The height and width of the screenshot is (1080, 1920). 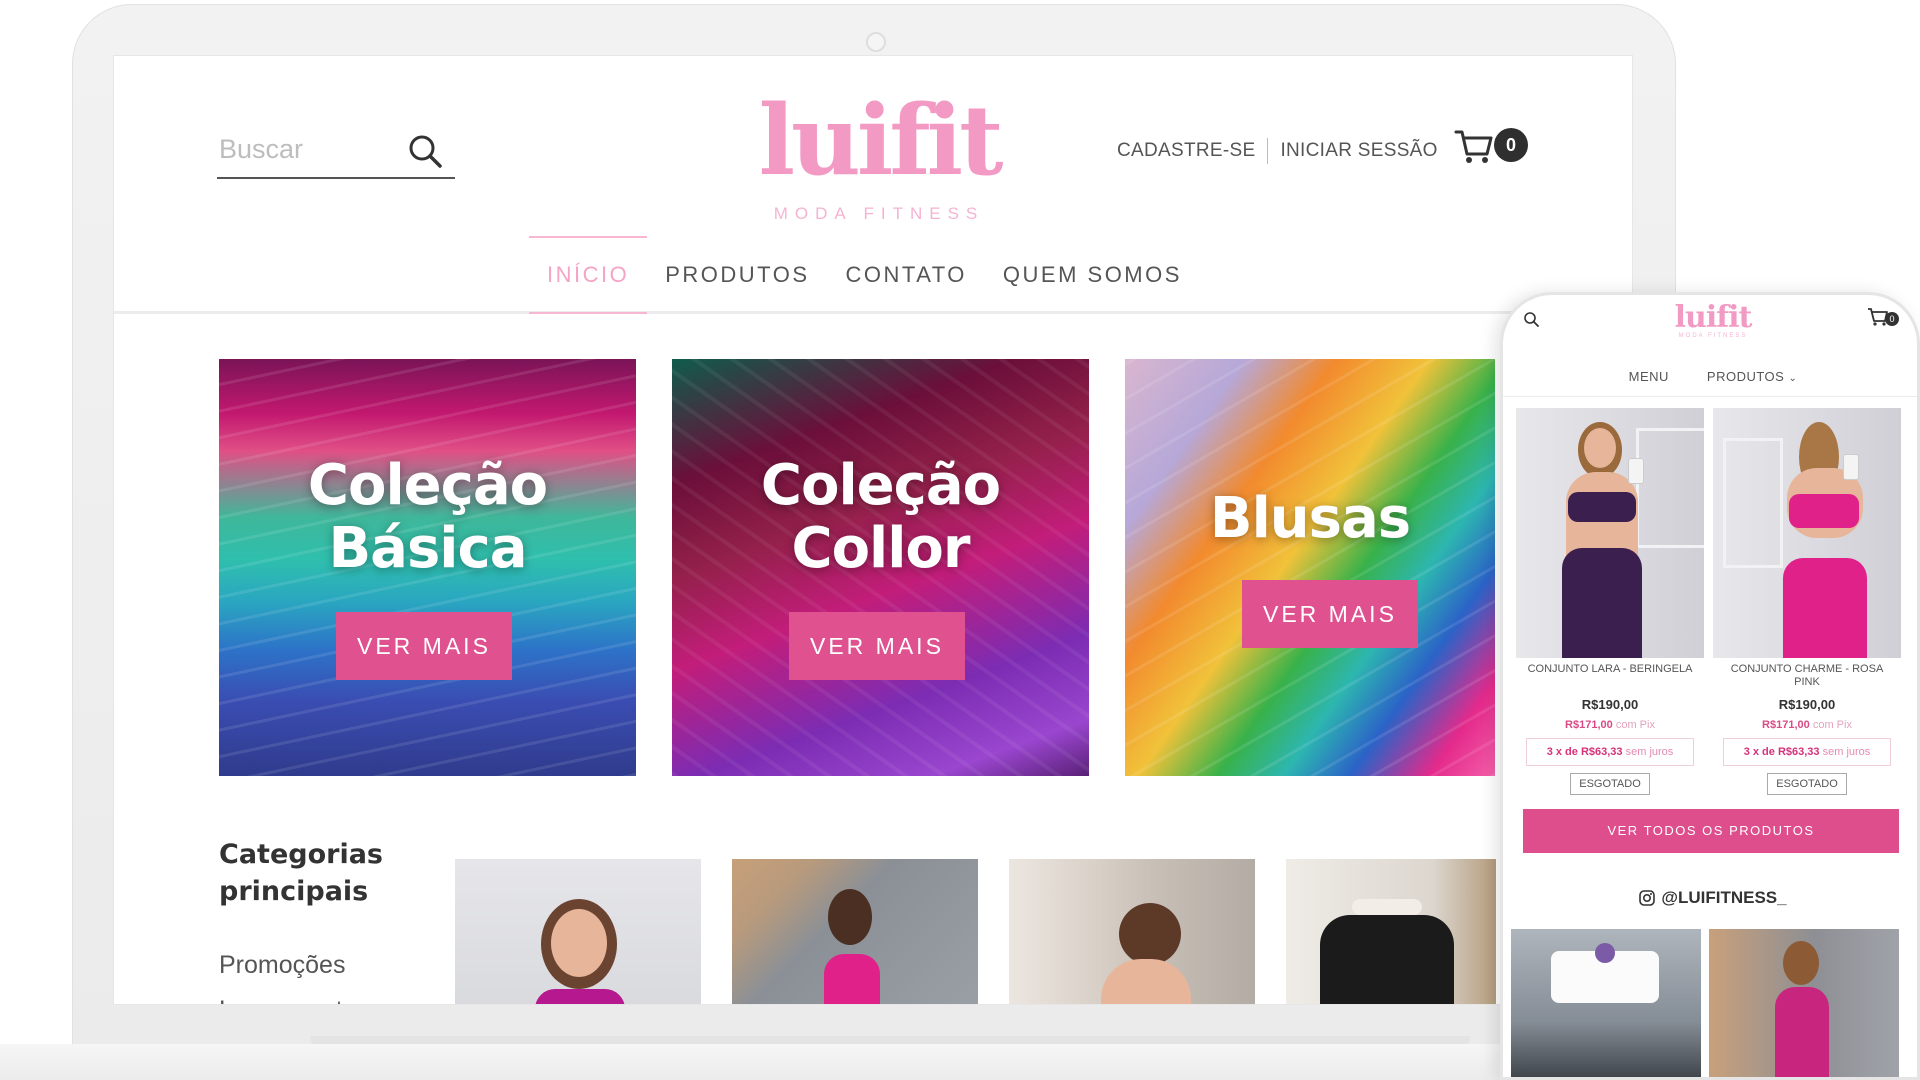 What do you see at coordinates (1387, 907) in the screenshot?
I see `mannequin-neck` at bounding box center [1387, 907].